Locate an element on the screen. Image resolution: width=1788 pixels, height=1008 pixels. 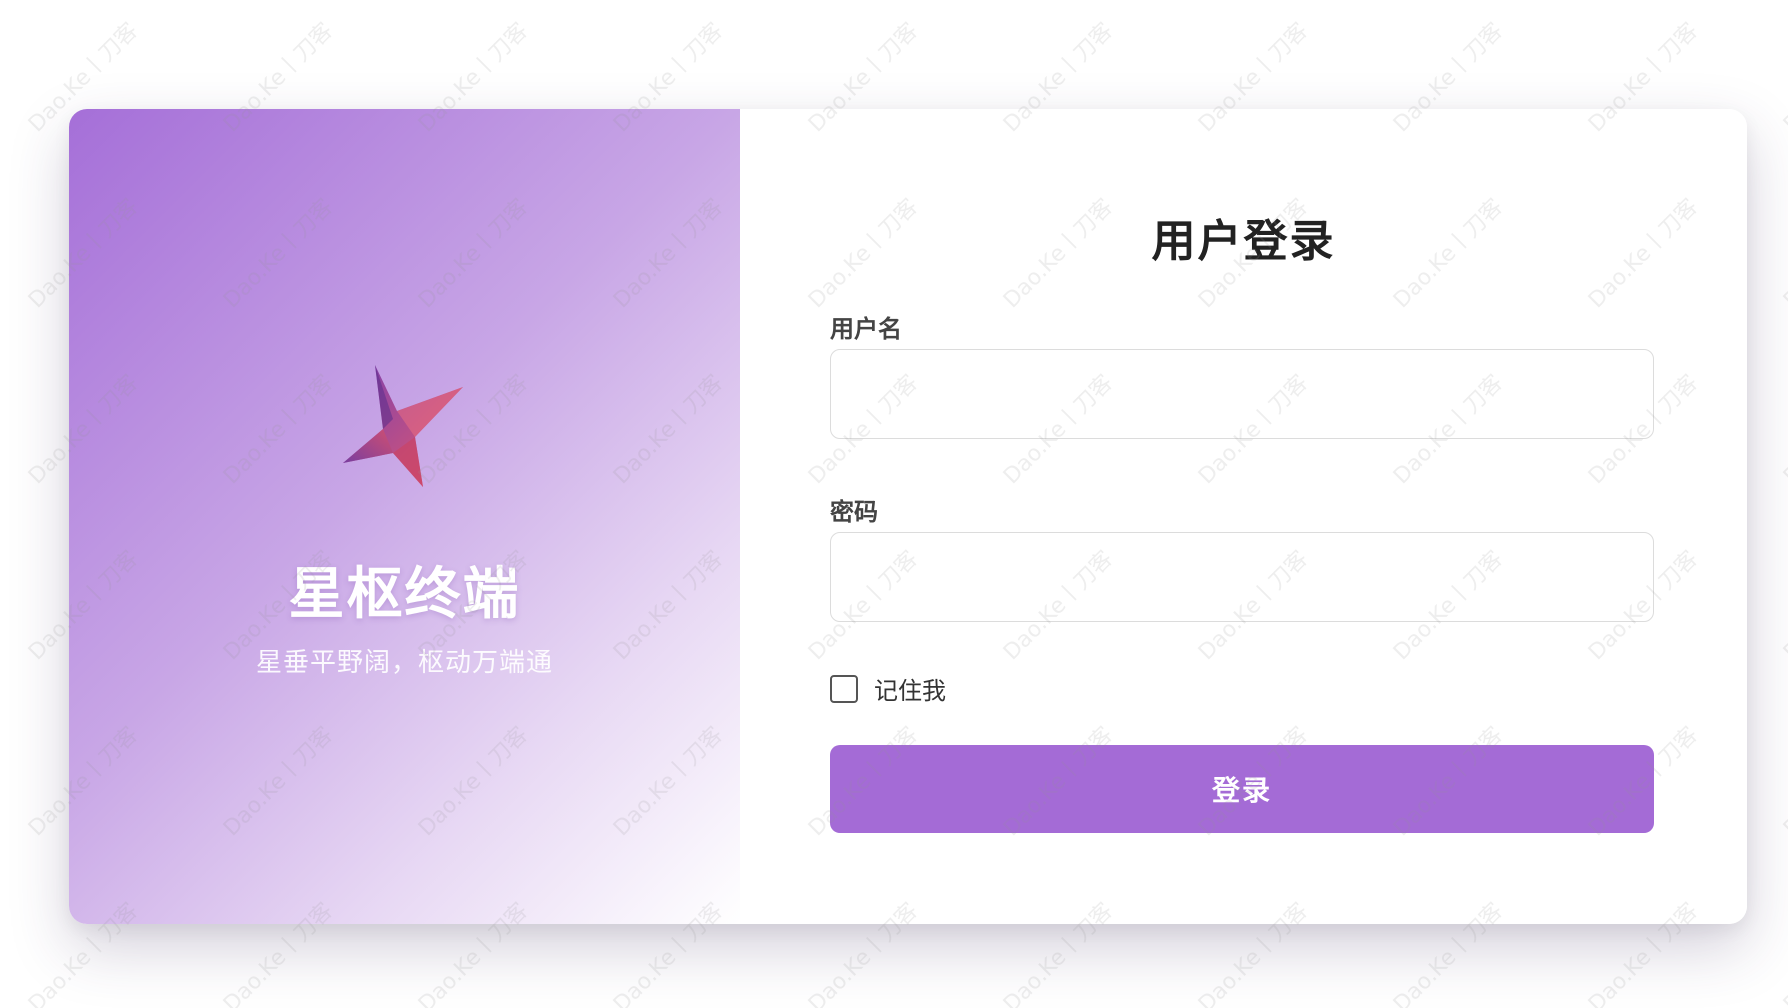
username-label: 用户名 is located at coordinates (866, 329).